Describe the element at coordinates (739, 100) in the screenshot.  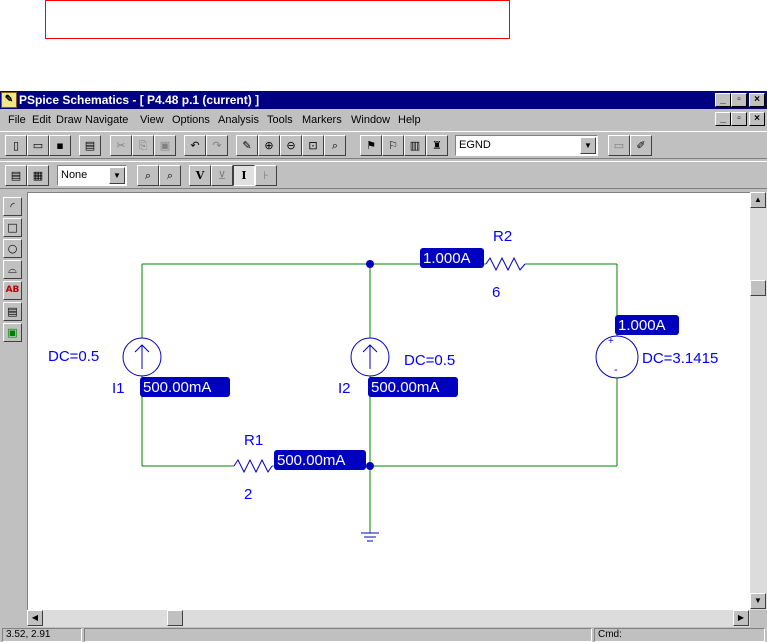
I see `maximize-button: ▫` at that location.